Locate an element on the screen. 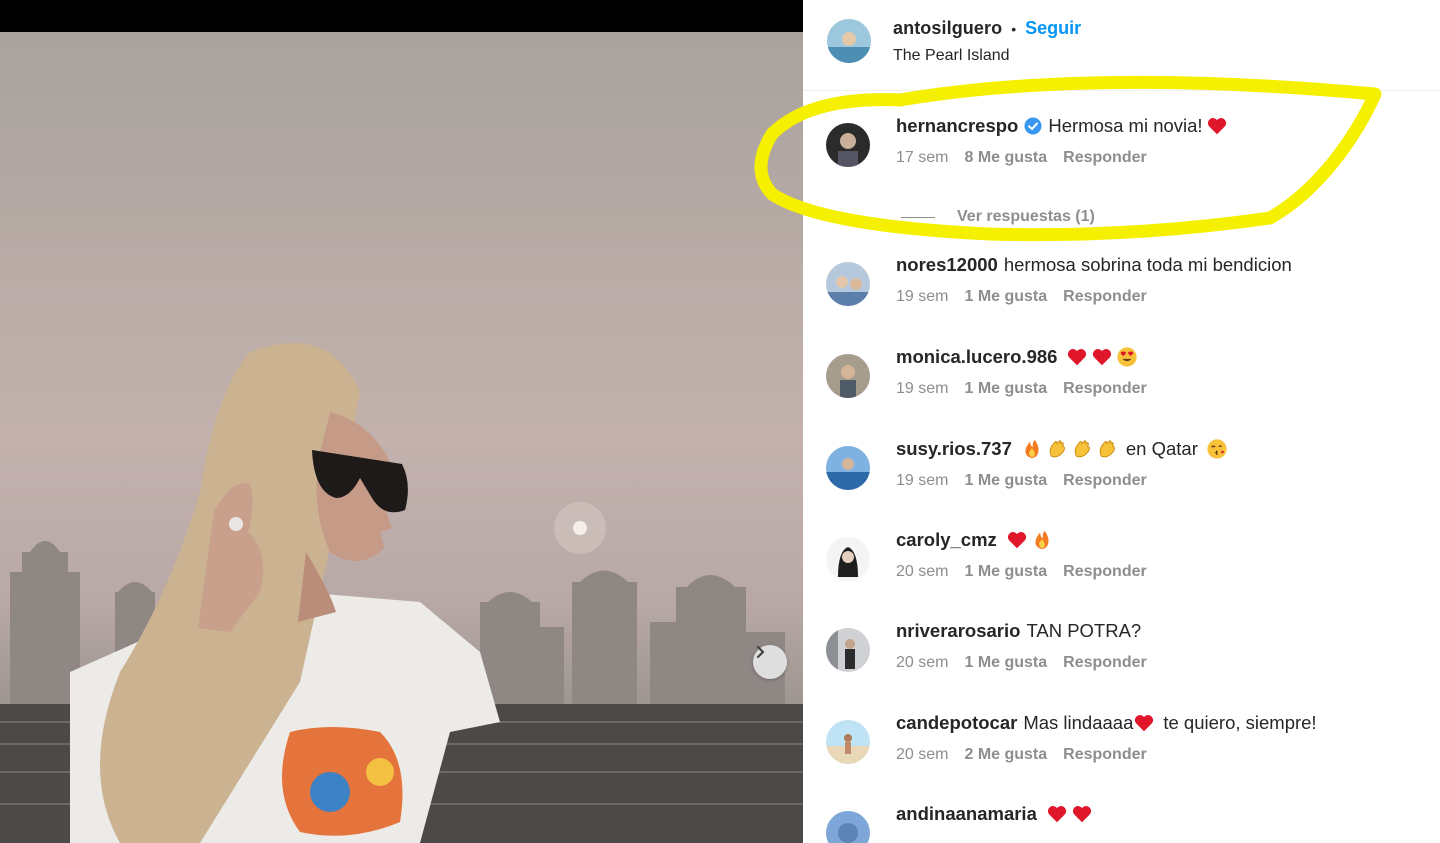  comment-text: TAN POTRA? is located at coordinates (1084, 630).